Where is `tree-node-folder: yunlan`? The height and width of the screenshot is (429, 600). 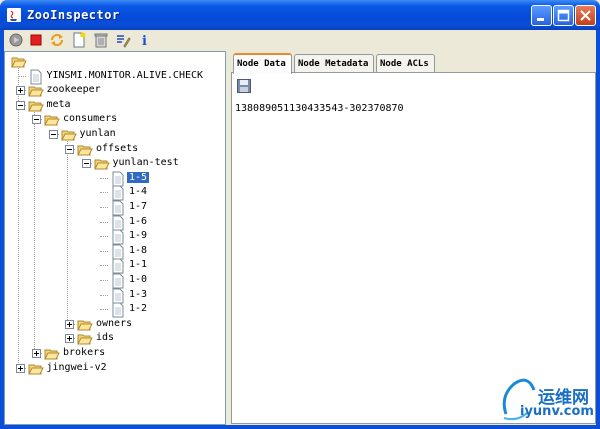
tree-node-folder: yunlan is located at coordinates (115, 135).